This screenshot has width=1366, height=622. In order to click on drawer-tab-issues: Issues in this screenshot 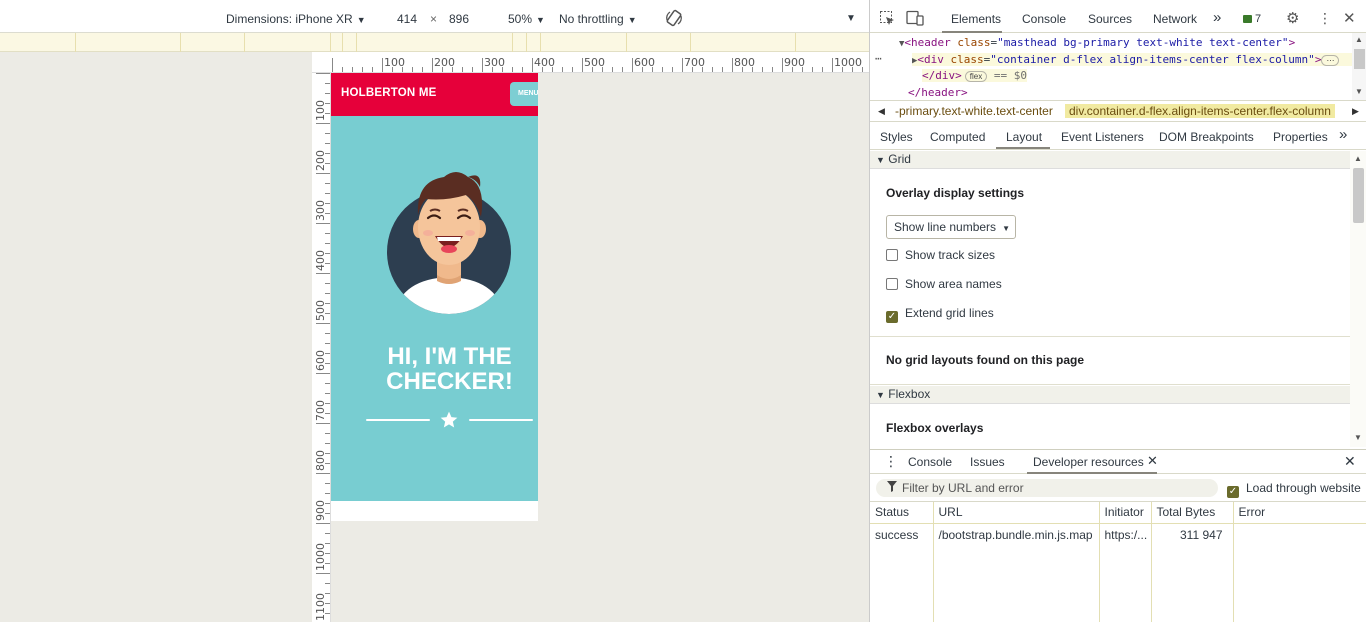, I will do `click(987, 462)`.